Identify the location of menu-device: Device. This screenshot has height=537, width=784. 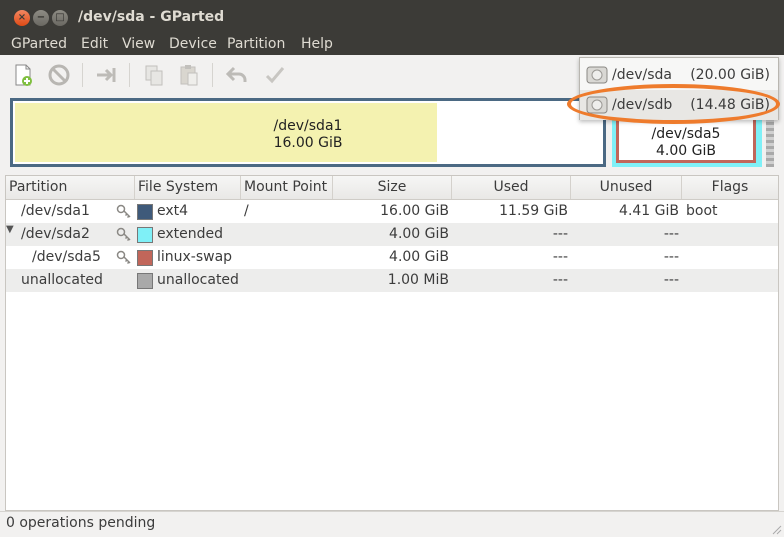
(193, 44).